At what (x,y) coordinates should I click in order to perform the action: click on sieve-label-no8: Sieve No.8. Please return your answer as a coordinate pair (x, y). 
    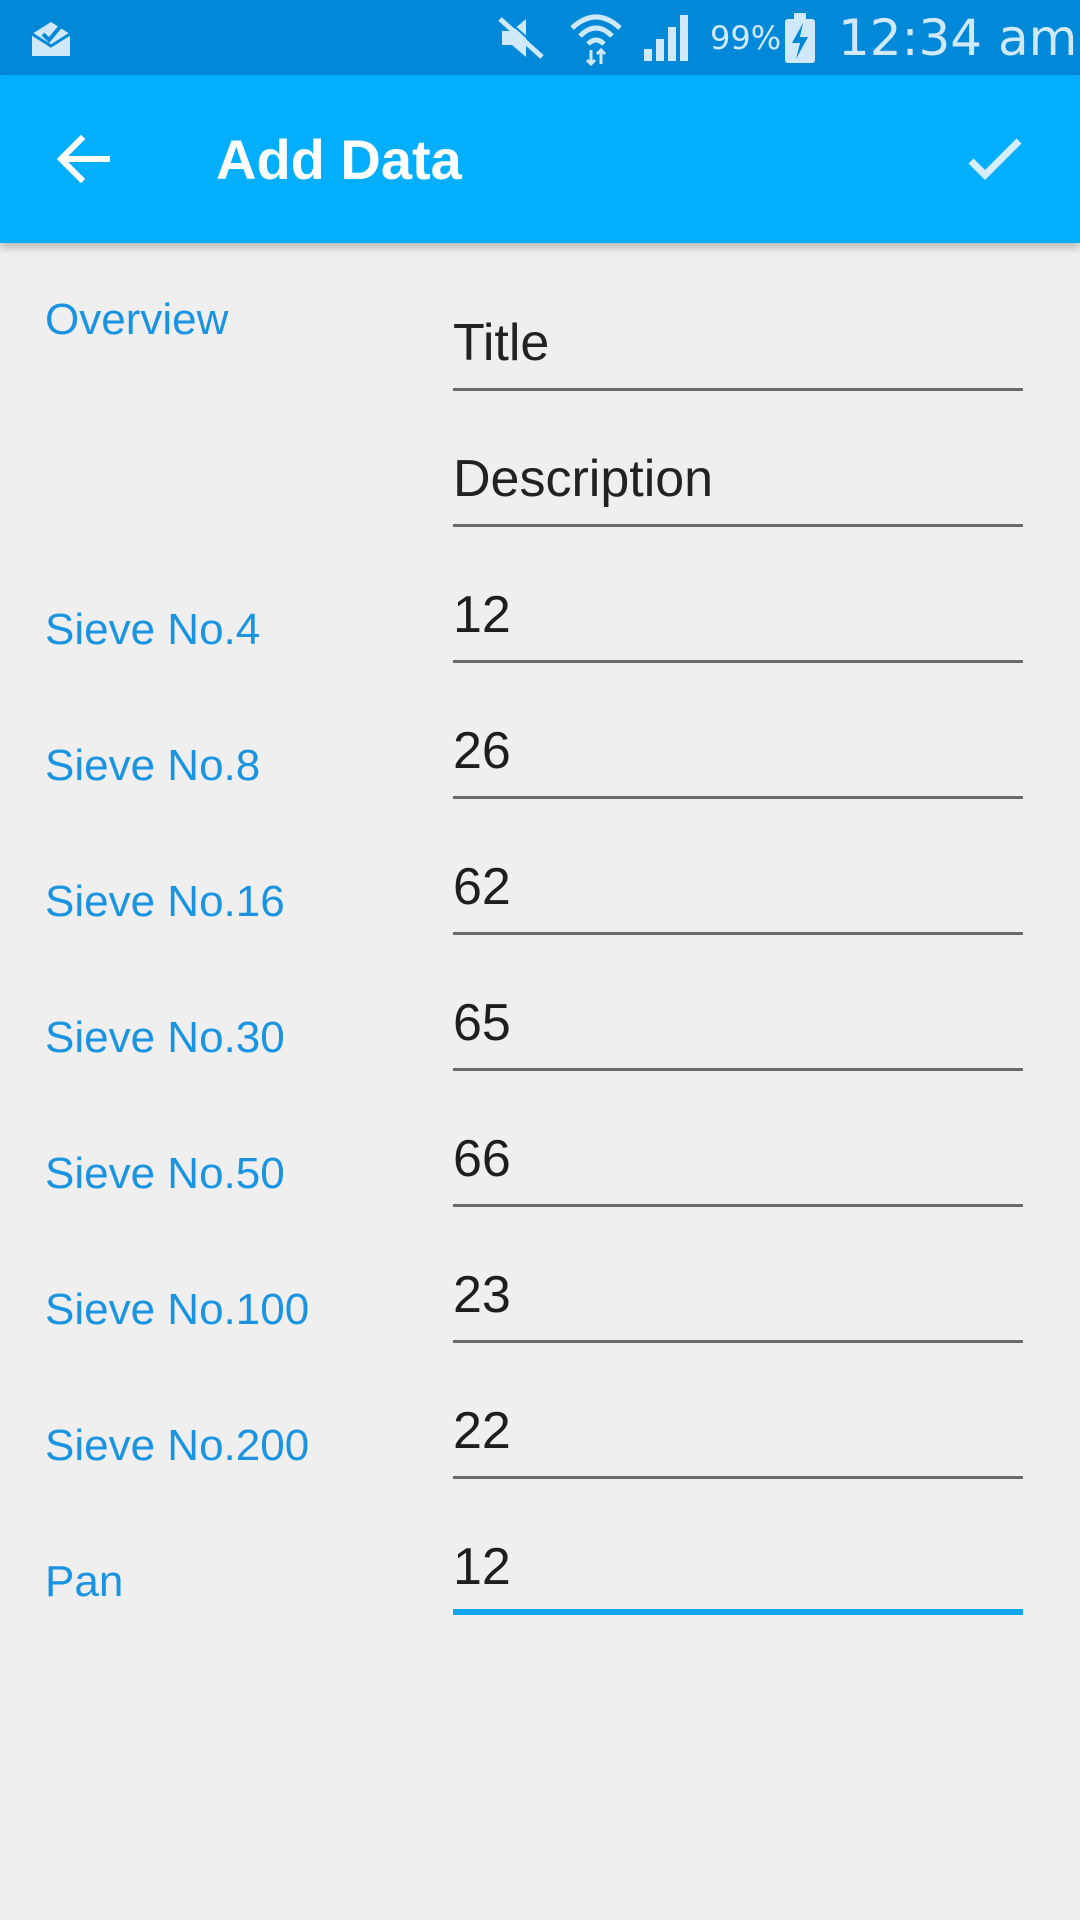
    Looking at the image, I should click on (153, 765).